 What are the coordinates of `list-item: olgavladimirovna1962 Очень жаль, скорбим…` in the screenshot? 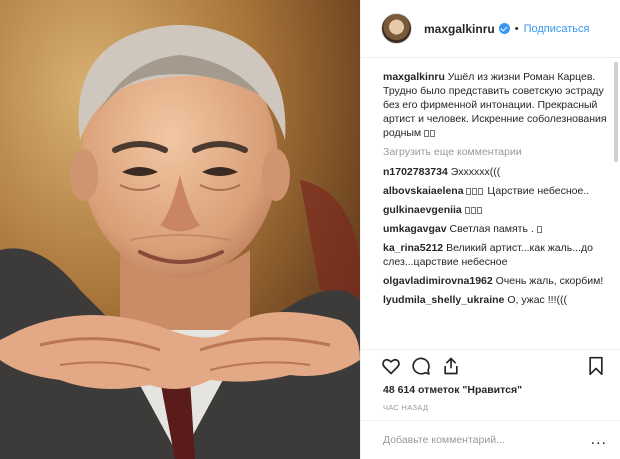 It's located at (495, 281).